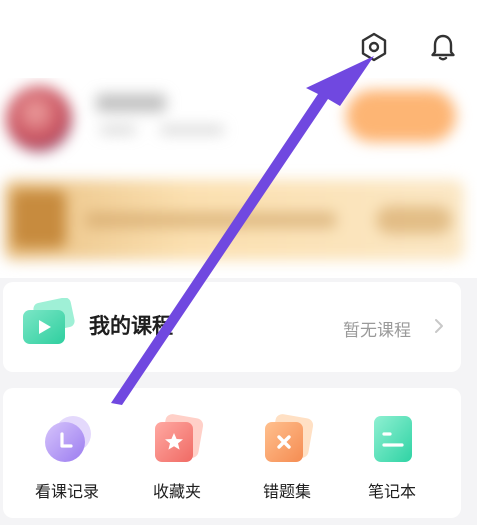  What do you see at coordinates (393, 439) in the screenshot?
I see `note-icon` at bounding box center [393, 439].